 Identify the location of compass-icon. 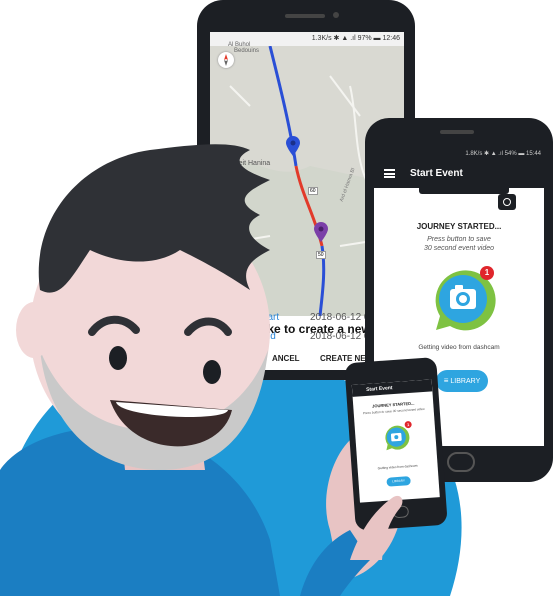
(226, 60).